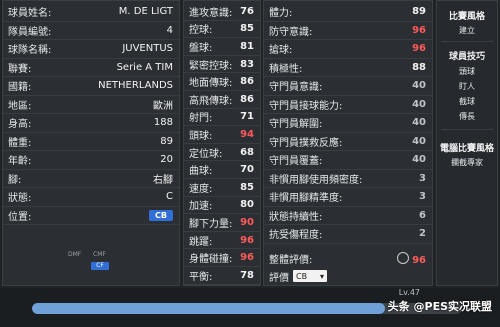  Describe the element at coordinates (91, 31) in the screenshot. I see `stat-row: 隊員編號: 4` at that location.